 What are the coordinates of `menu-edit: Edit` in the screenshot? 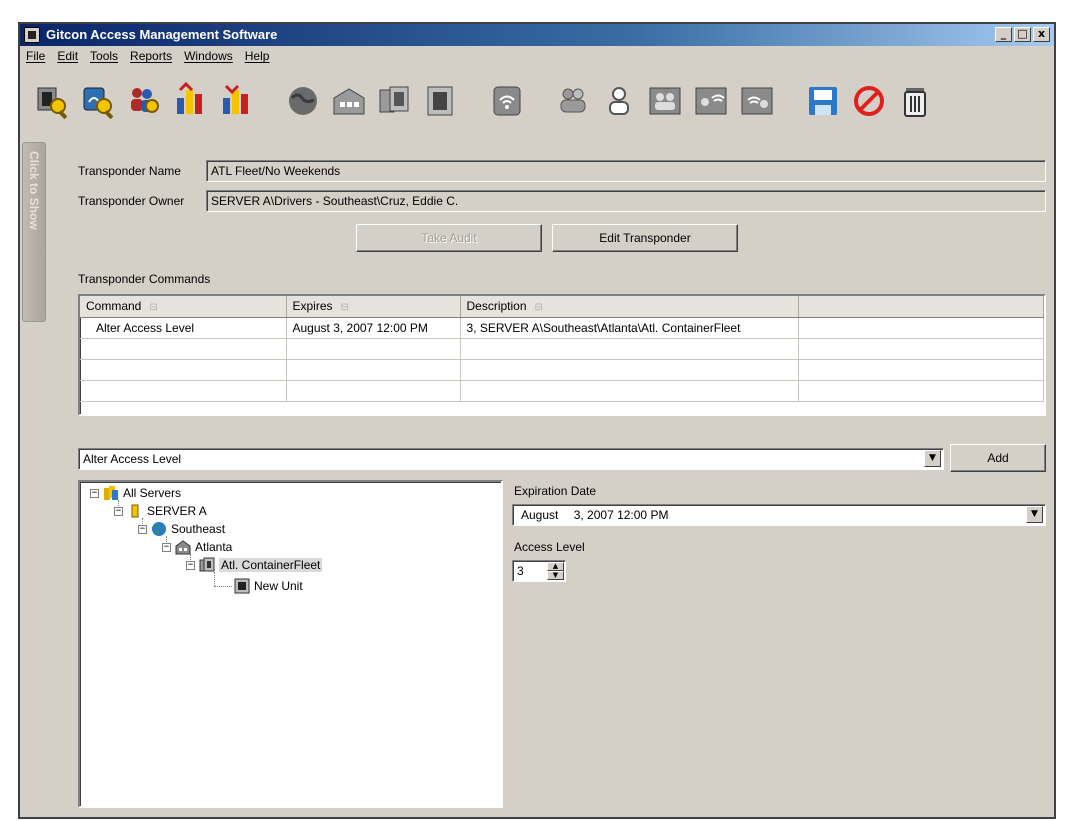 It's located at (67, 56).